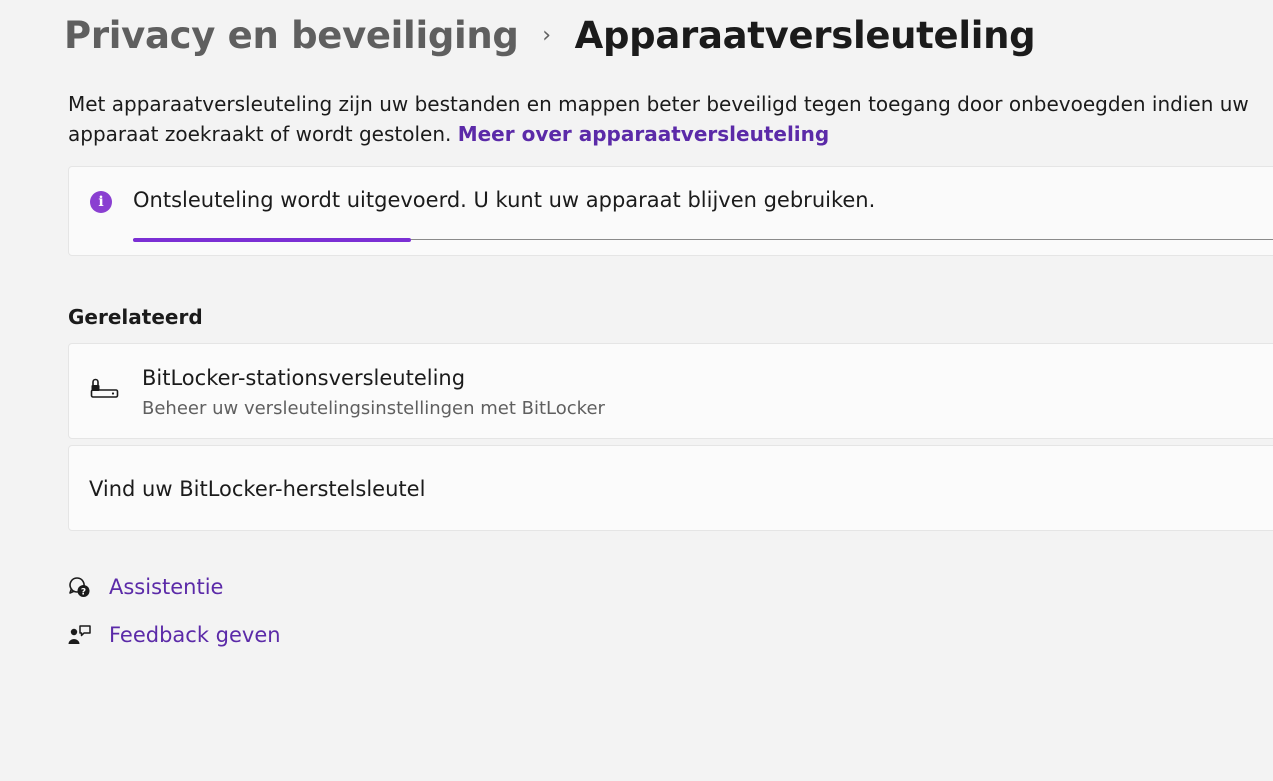 Image resolution: width=1273 pixels, height=781 pixels. I want to click on get-help-label: Assistentie, so click(166, 587).